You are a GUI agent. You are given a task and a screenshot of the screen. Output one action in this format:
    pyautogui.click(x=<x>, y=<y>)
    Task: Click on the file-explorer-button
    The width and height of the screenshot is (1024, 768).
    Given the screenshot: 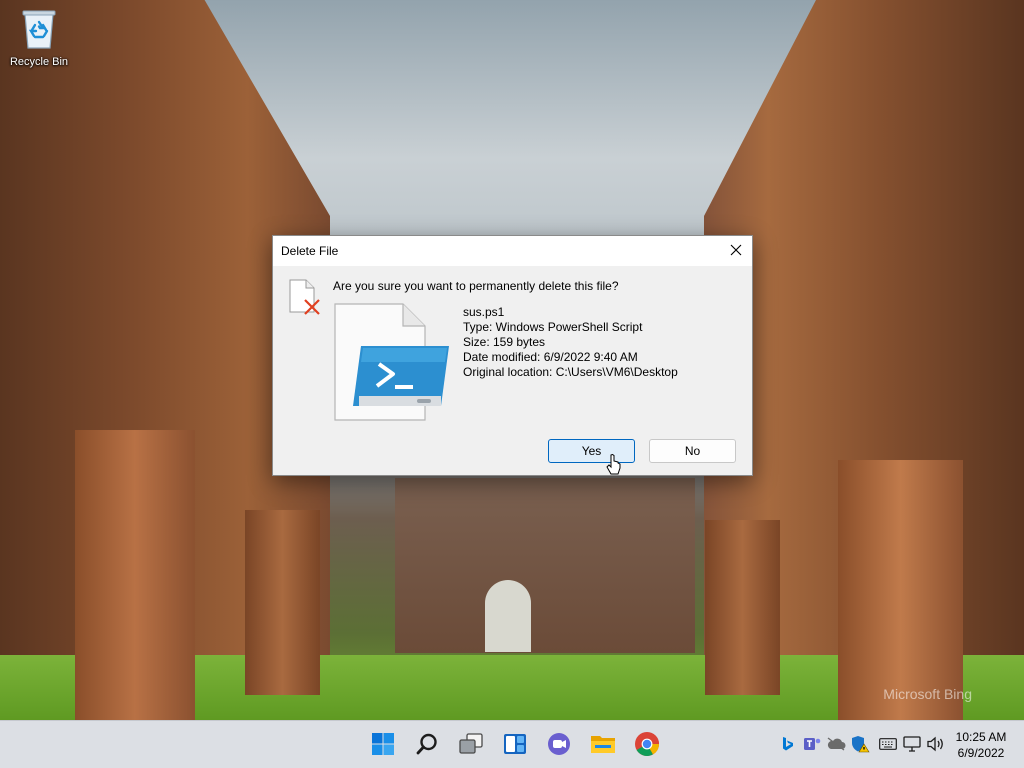 What is the action you would take?
    pyautogui.click(x=603, y=745)
    